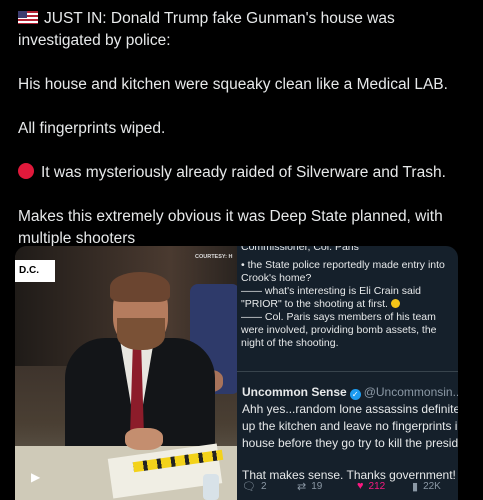 This screenshot has height=500, width=483. I want to click on repost-button: ⇄ 19, so click(309, 486).